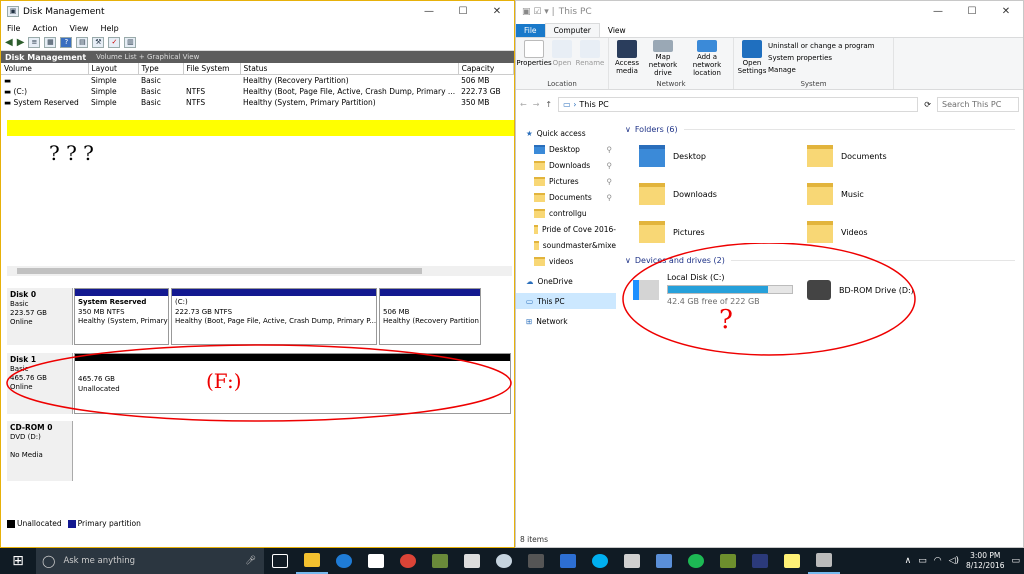  Describe the element at coordinates (728, 561) in the screenshot. I see `game-icon` at that location.